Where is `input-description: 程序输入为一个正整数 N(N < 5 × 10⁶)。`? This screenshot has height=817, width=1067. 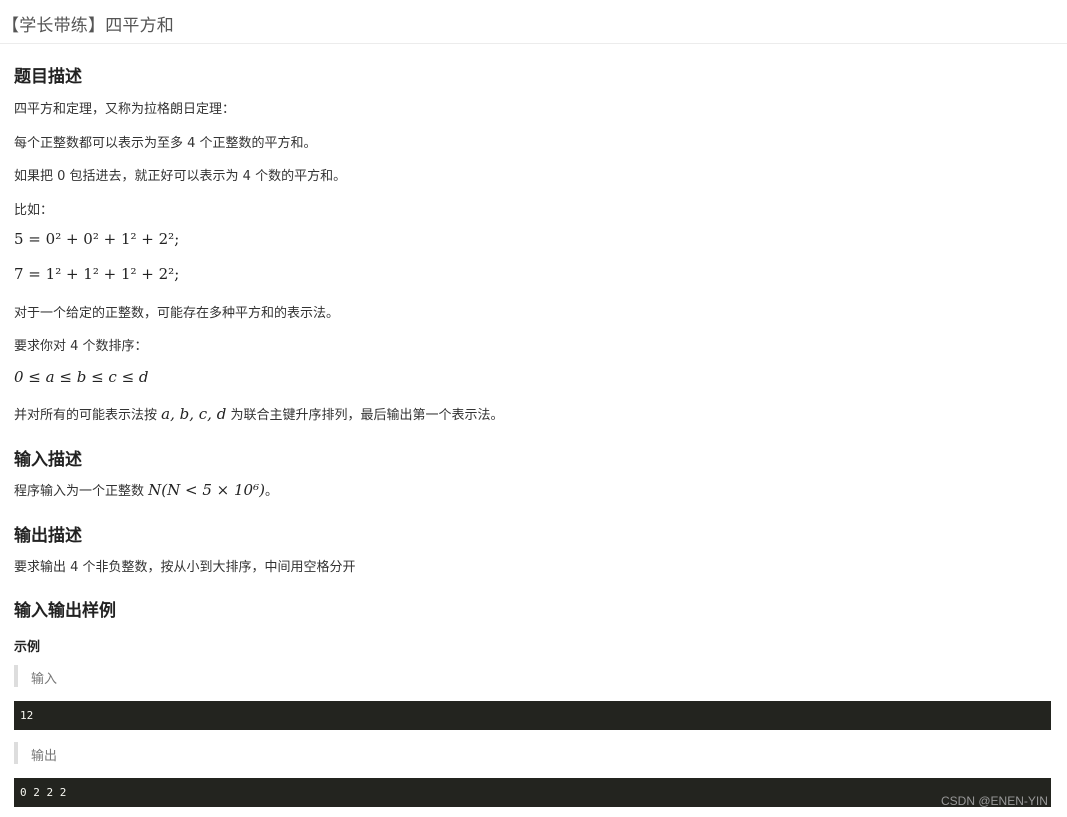
input-description: 程序输入为一个正整数 N(N < 5 × 10⁶)。 is located at coordinates (146, 489).